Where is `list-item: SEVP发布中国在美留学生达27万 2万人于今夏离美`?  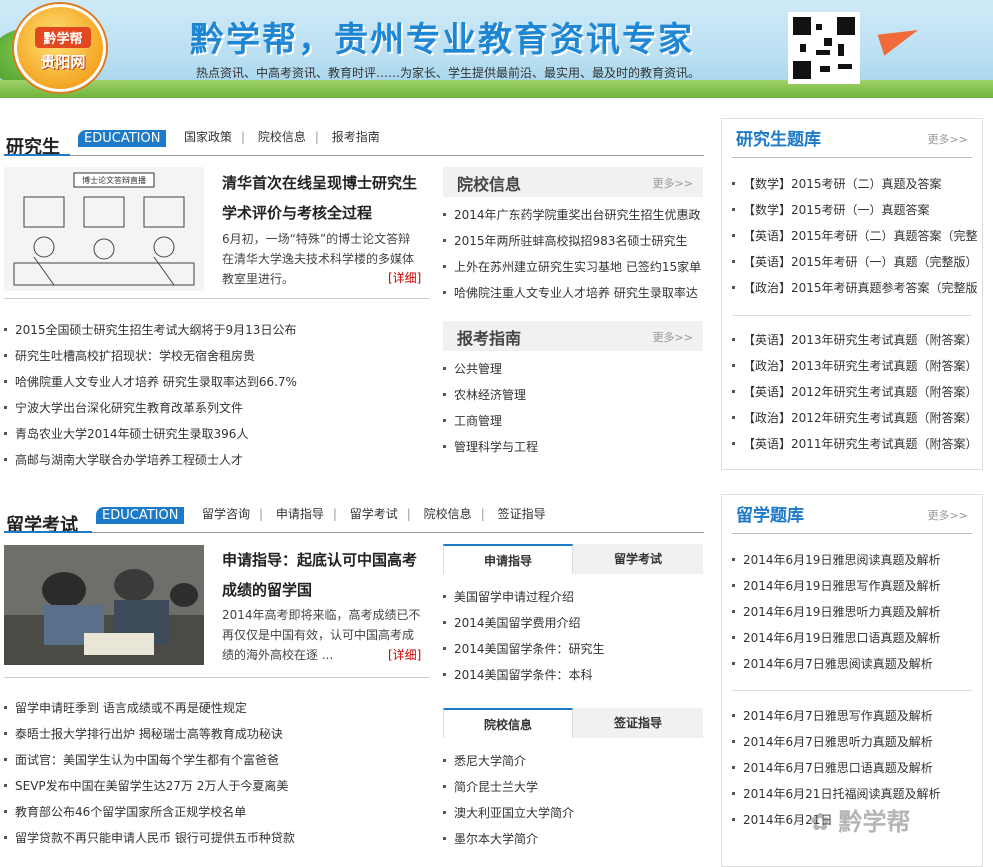 list-item: SEVP发布中国在美留学生达27万 2万人于今夏离美 is located at coordinates (216, 786).